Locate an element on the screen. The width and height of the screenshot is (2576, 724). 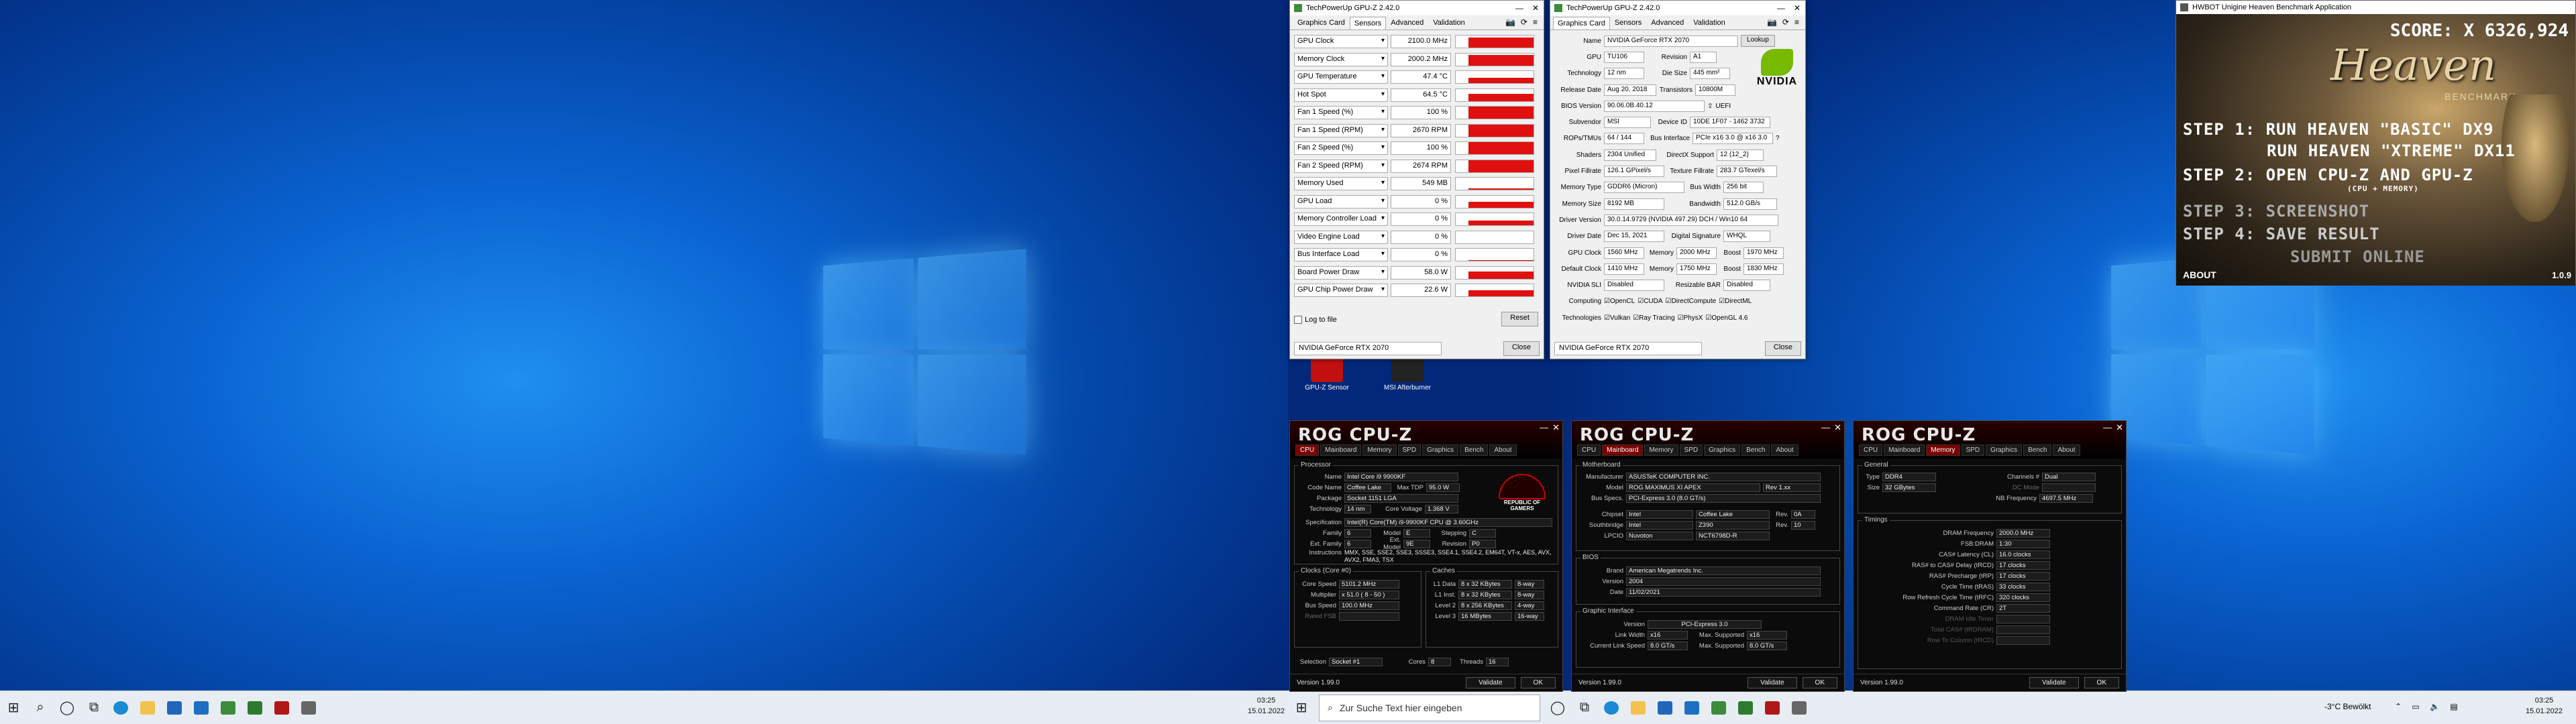
start-button: ⊞ is located at coordinates (13, 707).